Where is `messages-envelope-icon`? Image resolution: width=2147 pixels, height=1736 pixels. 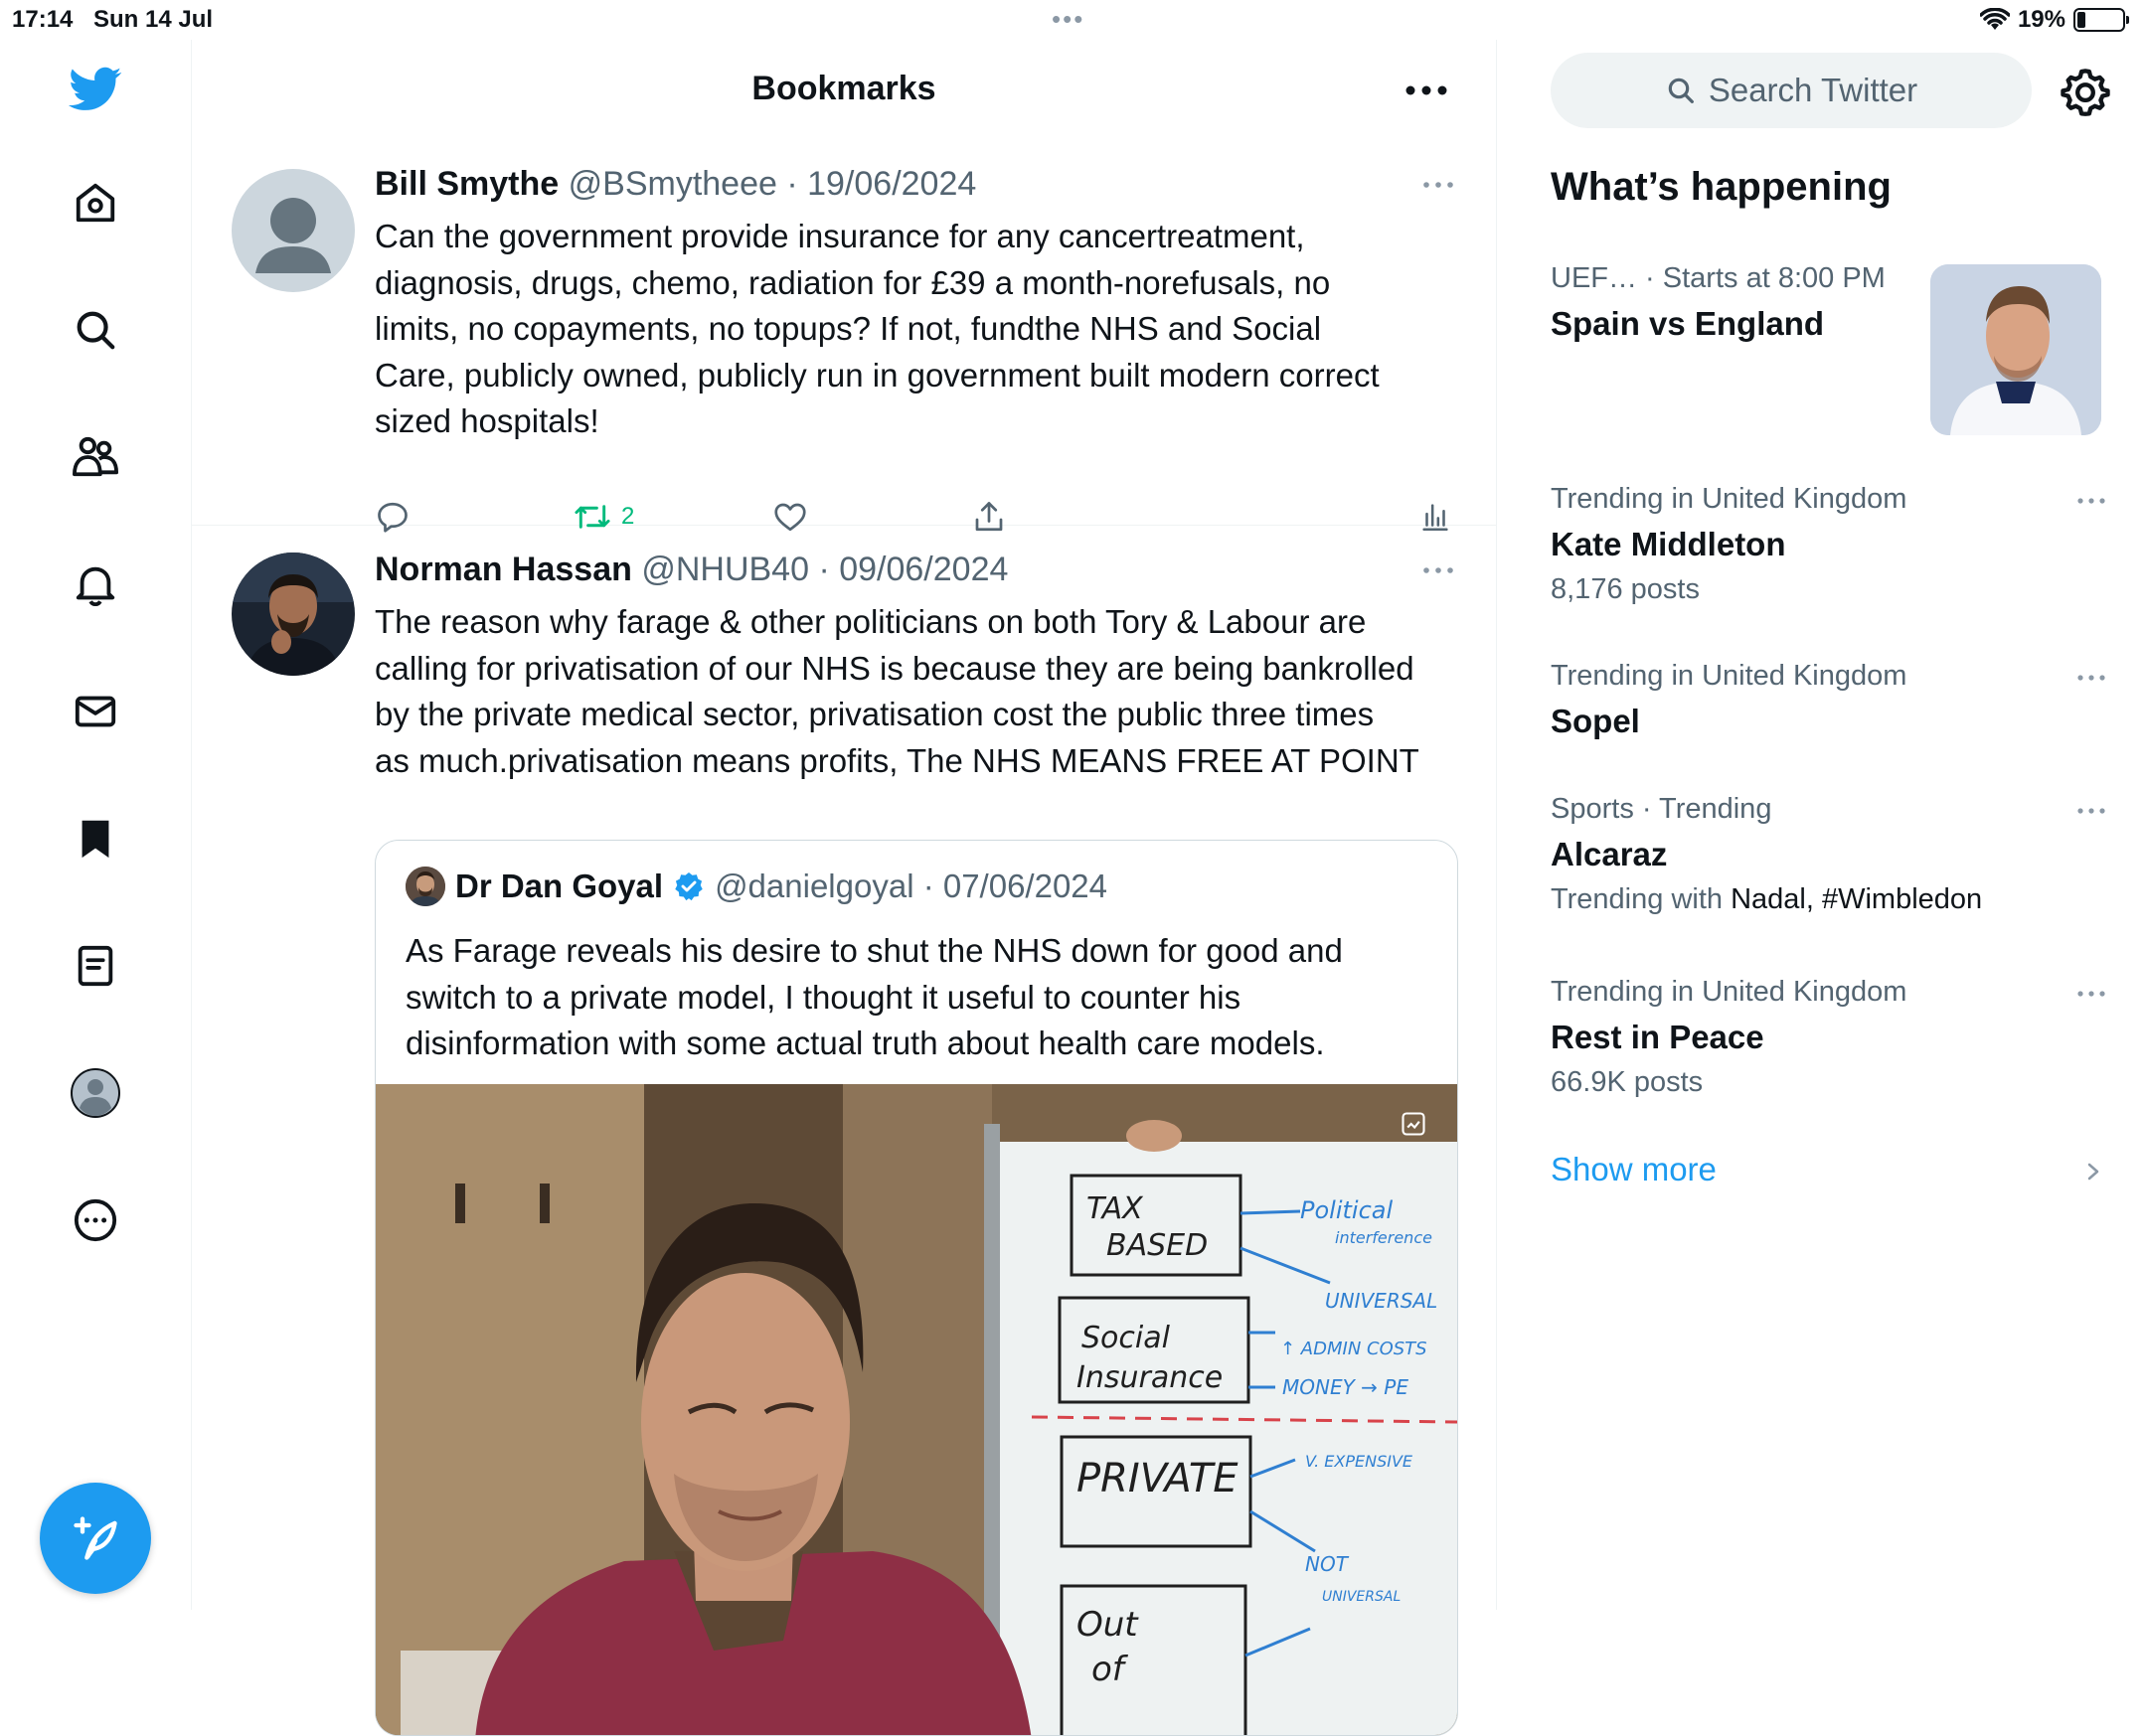
messages-envelope-icon is located at coordinates (95, 711).